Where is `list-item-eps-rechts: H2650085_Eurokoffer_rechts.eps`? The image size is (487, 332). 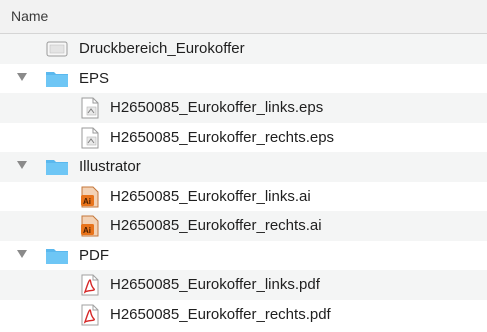
list-item-eps-rechts: H2650085_Eurokoffer_rechts.eps is located at coordinates (243, 138).